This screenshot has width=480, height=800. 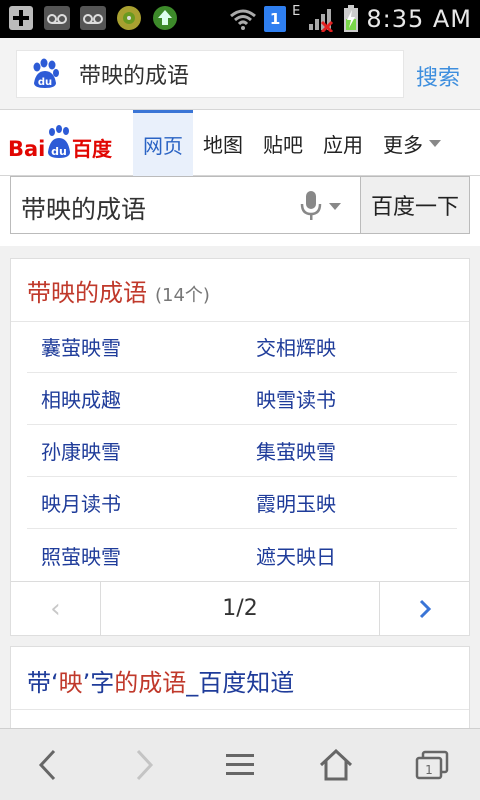 What do you see at coordinates (403, 144) in the screenshot?
I see `tab-more-label: 更多` at bounding box center [403, 144].